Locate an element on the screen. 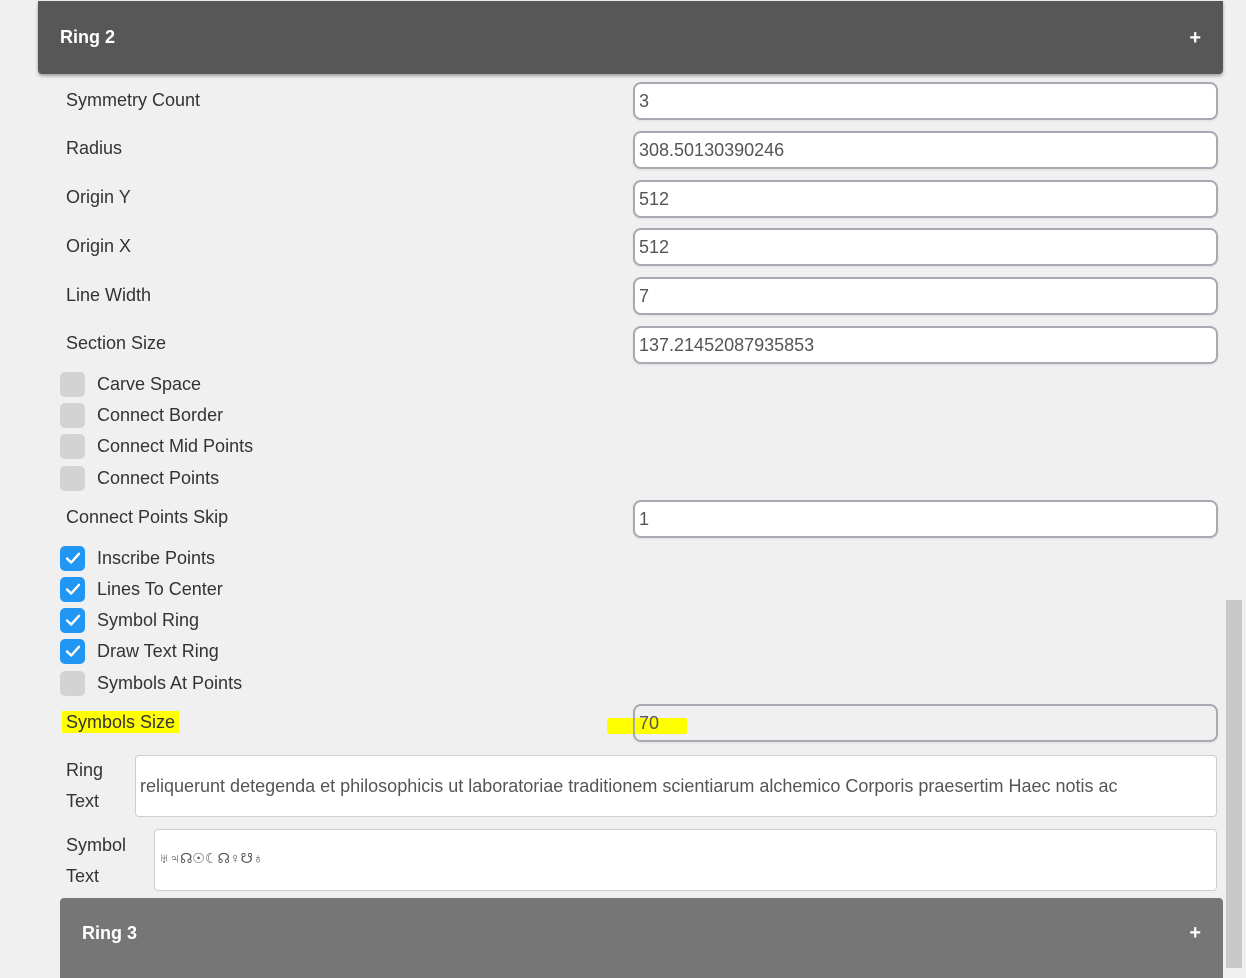 This screenshot has width=1246, height=978. lines-to-center-option: Lines To Center is located at coordinates (141, 589).